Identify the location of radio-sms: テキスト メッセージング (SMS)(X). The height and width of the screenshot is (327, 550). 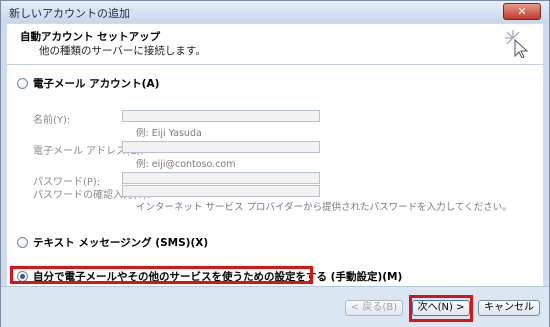
(112, 242).